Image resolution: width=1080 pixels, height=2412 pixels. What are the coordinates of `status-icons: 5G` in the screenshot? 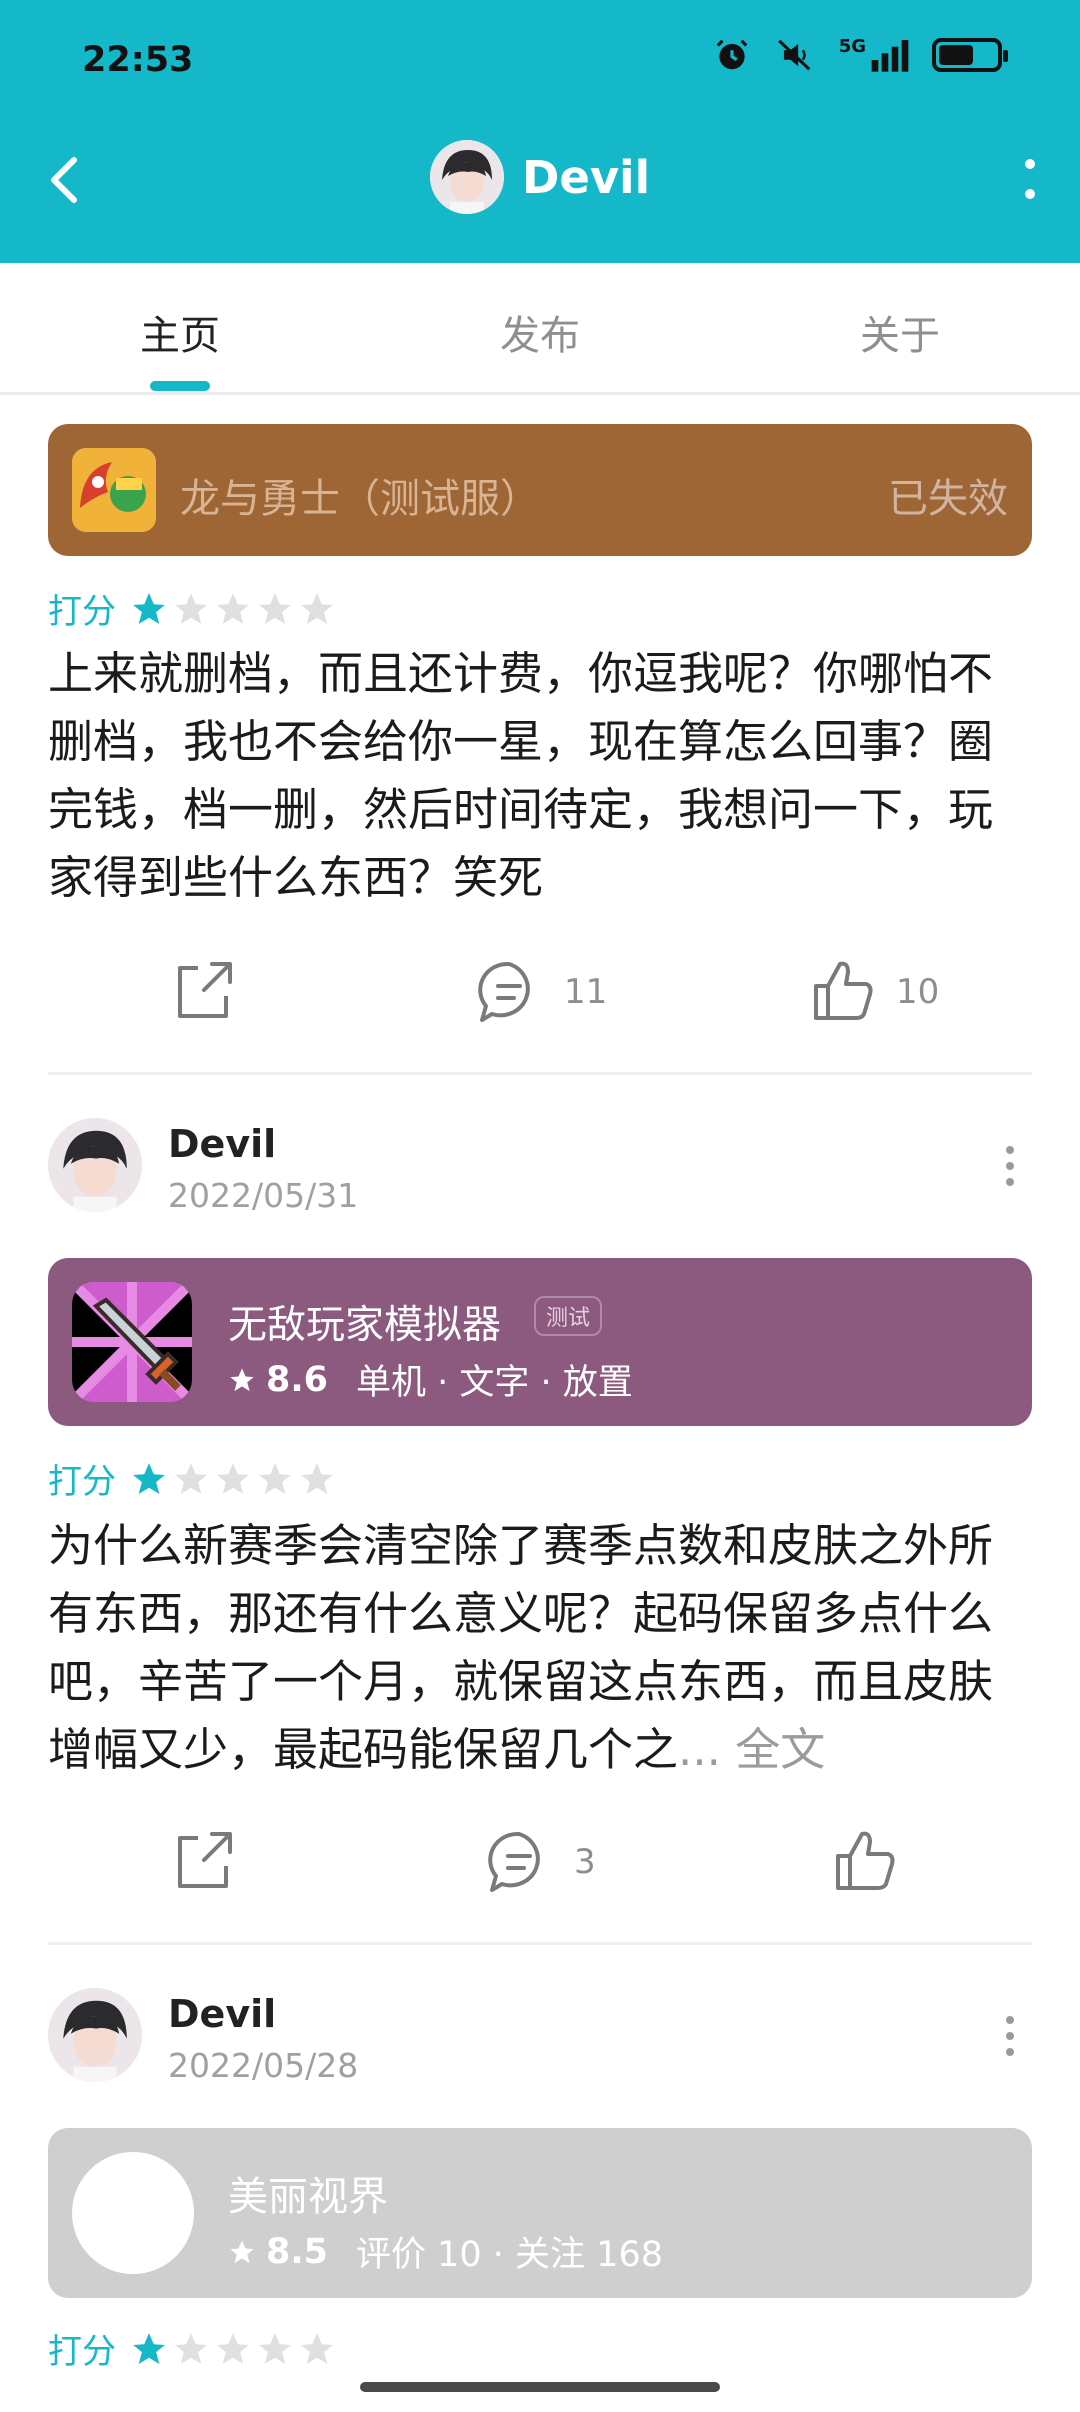 It's located at (860, 54).